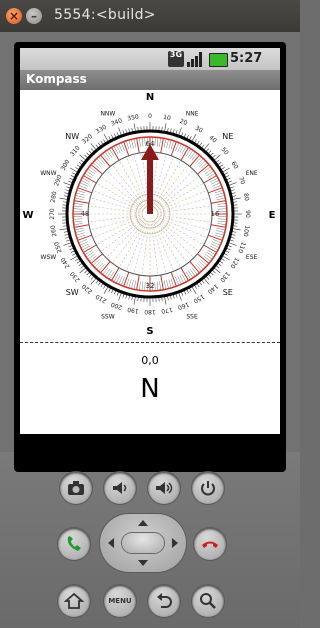 Image resolution: width=320 pixels, height=628 pixels. What do you see at coordinates (272, 215) in the screenshot?
I see `cardinal-east: E` at bounding box center [272, 215].